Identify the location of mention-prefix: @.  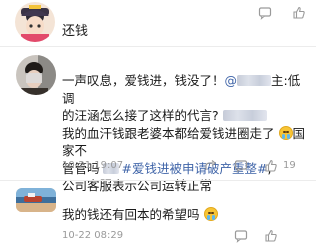
(231, 80).